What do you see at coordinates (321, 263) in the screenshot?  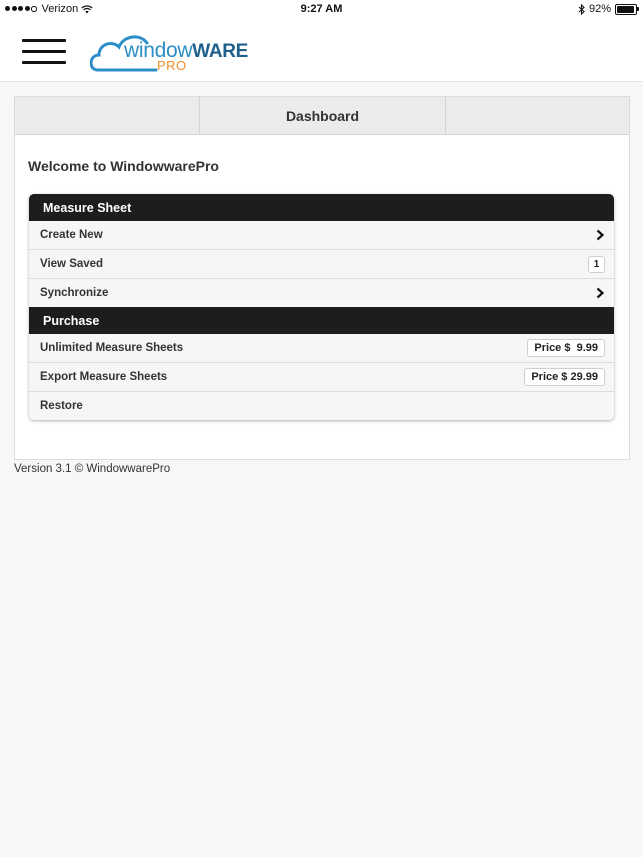 I see `view-saved-item: View Saved 1` at bounding box center [321, 263].